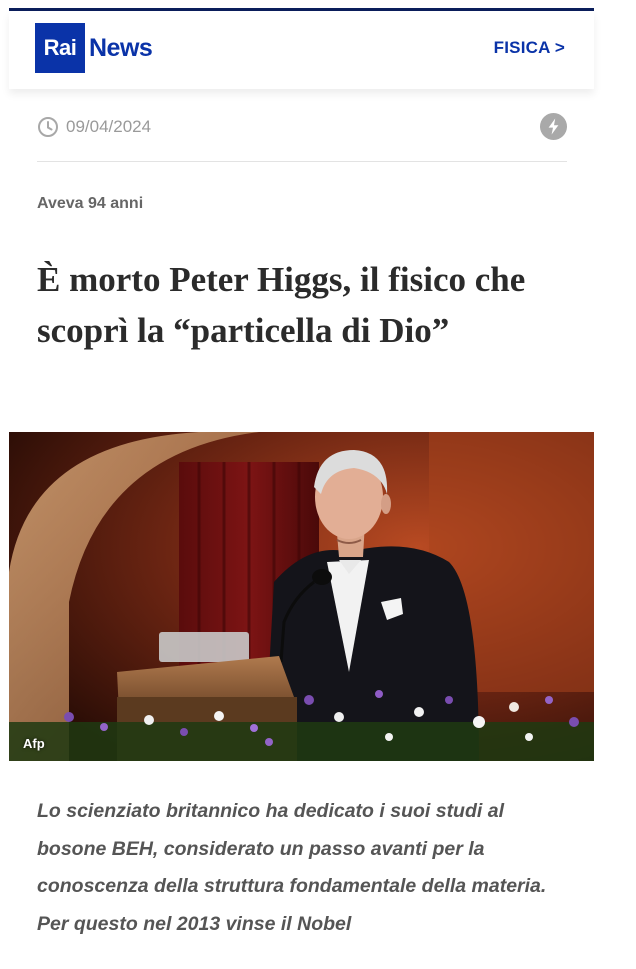 The height and width of the screenshot is (969, 636). What do you see at coordinates (553, 126) in the screenshot?
I see `lightning-icon` at bounding box center [553, 126].